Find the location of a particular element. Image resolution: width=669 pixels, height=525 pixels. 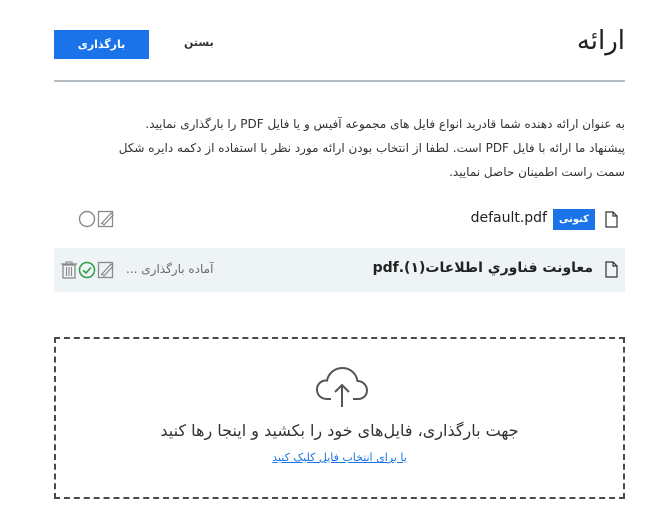

header-divider is located at coordinates (339, 81).